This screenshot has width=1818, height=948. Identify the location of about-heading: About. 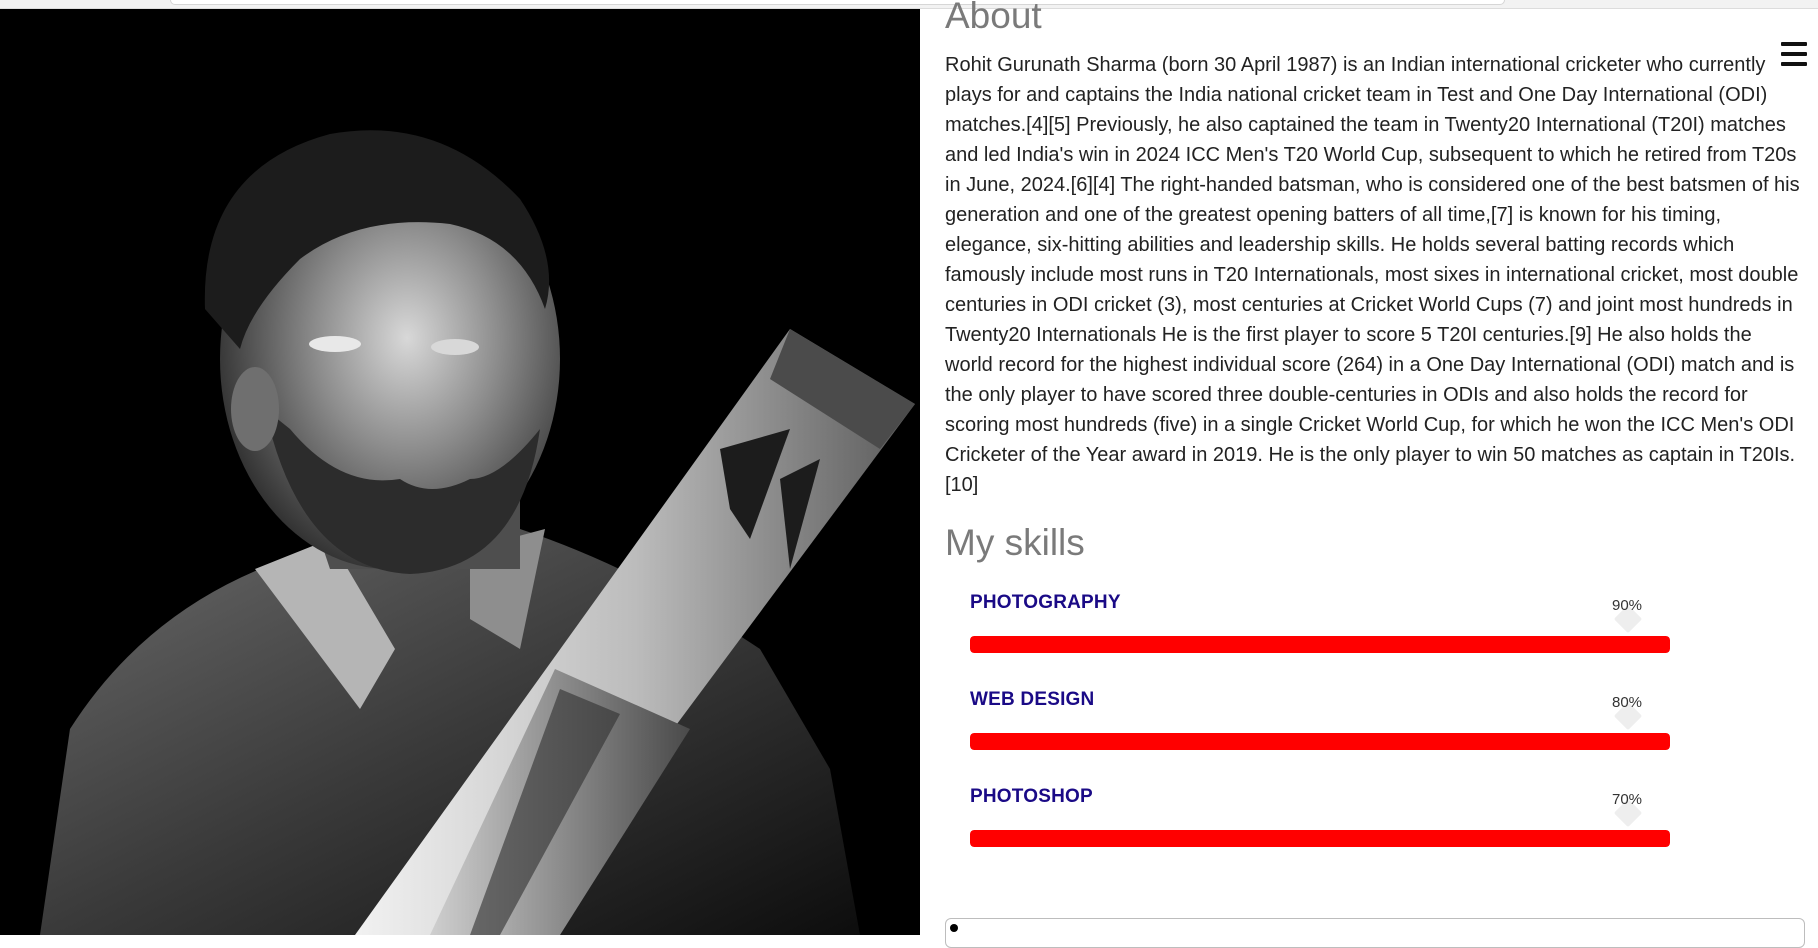
(993, 18).